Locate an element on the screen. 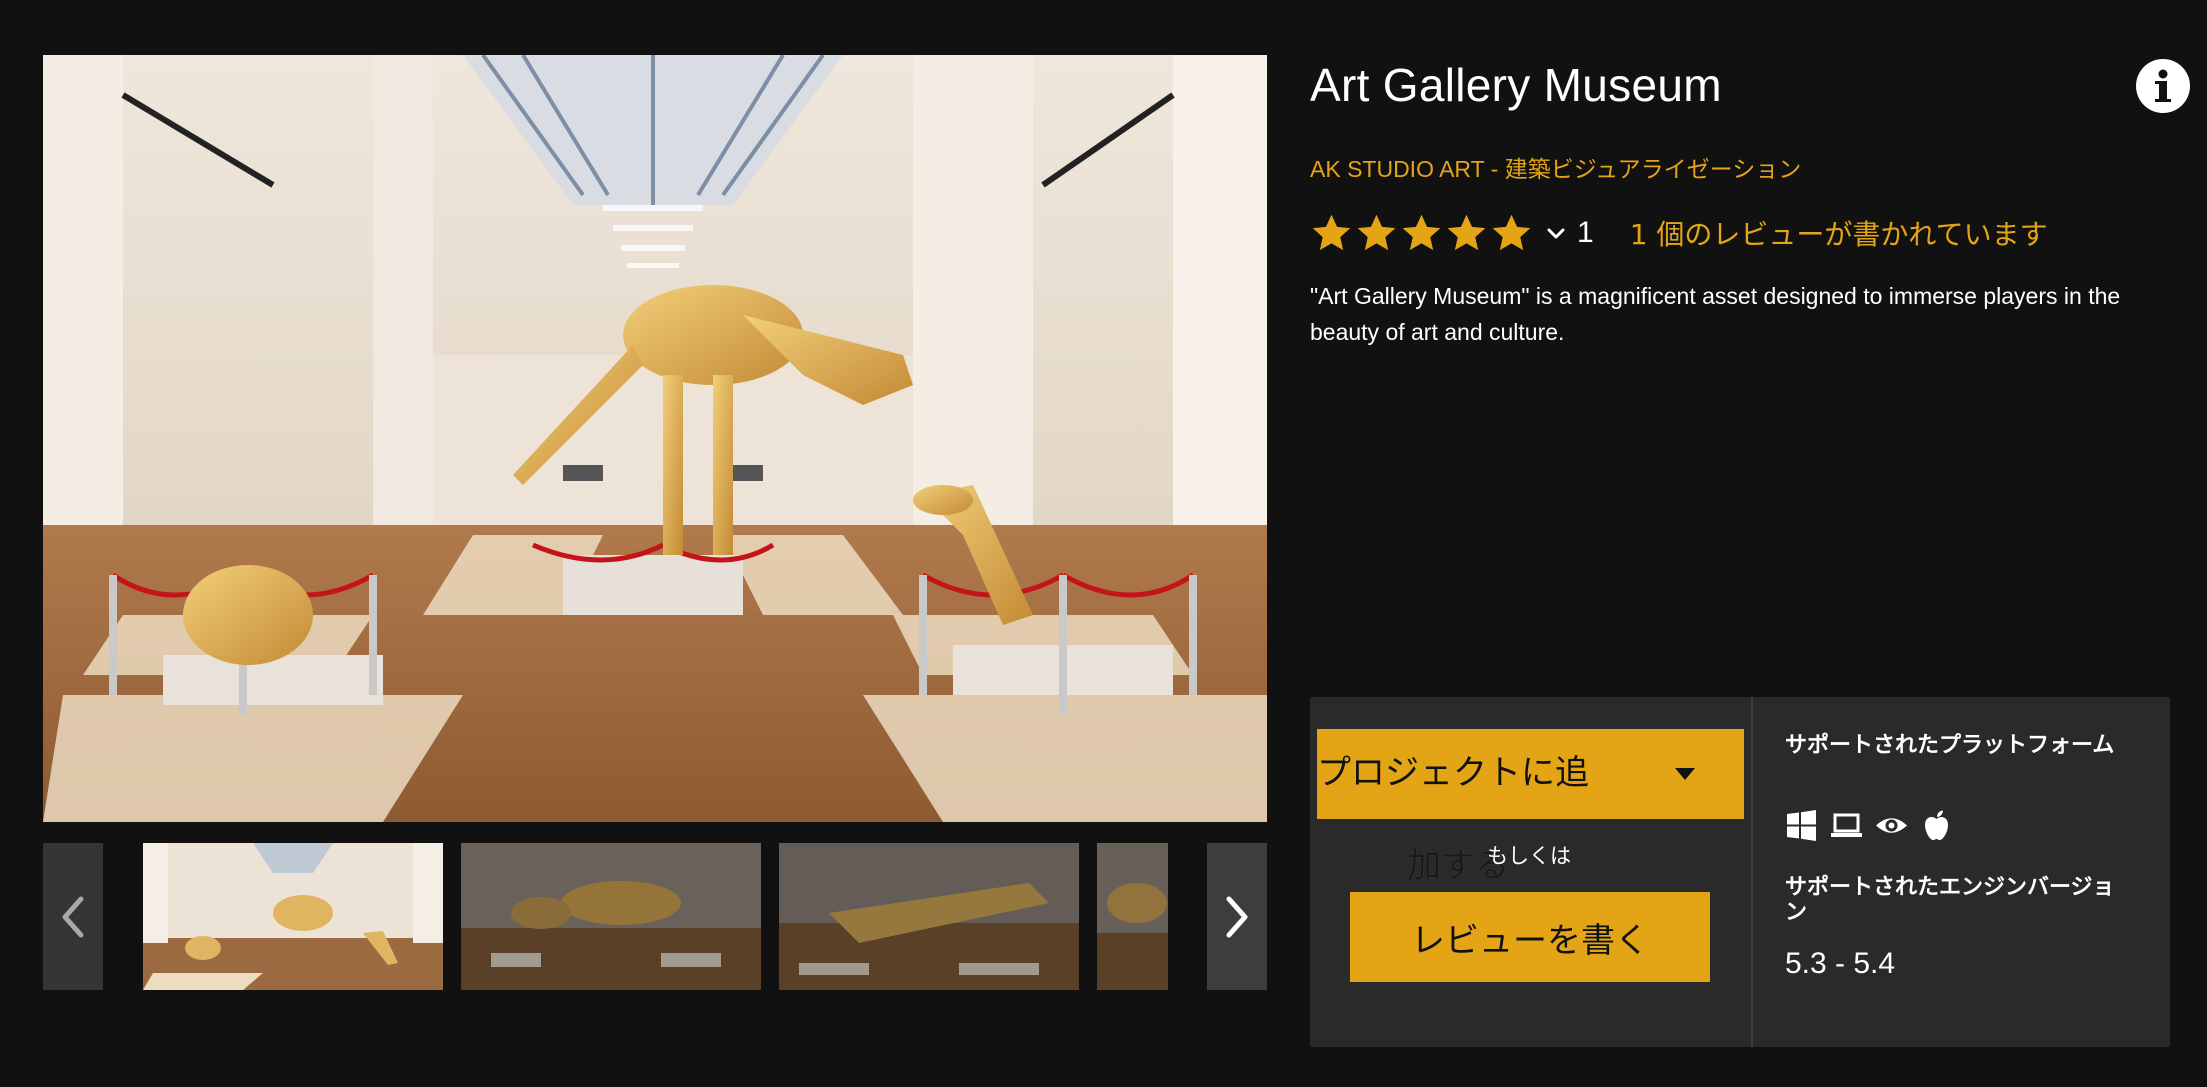  supported-engine-versions-label: サポートされたエンジンバージョン is located at coordinates (1950, 900).